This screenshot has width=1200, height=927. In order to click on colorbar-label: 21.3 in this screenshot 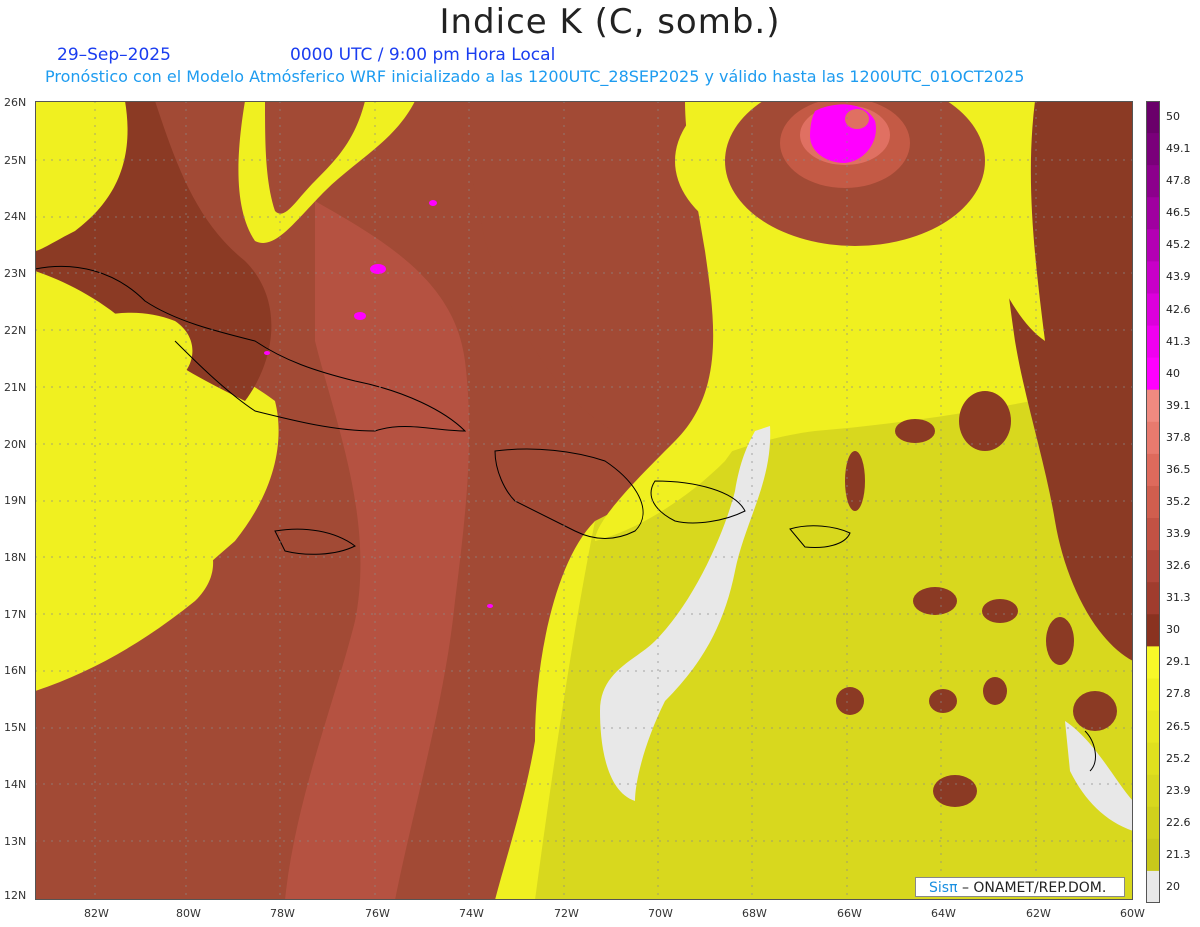, I will do `click(1178, 854)`.